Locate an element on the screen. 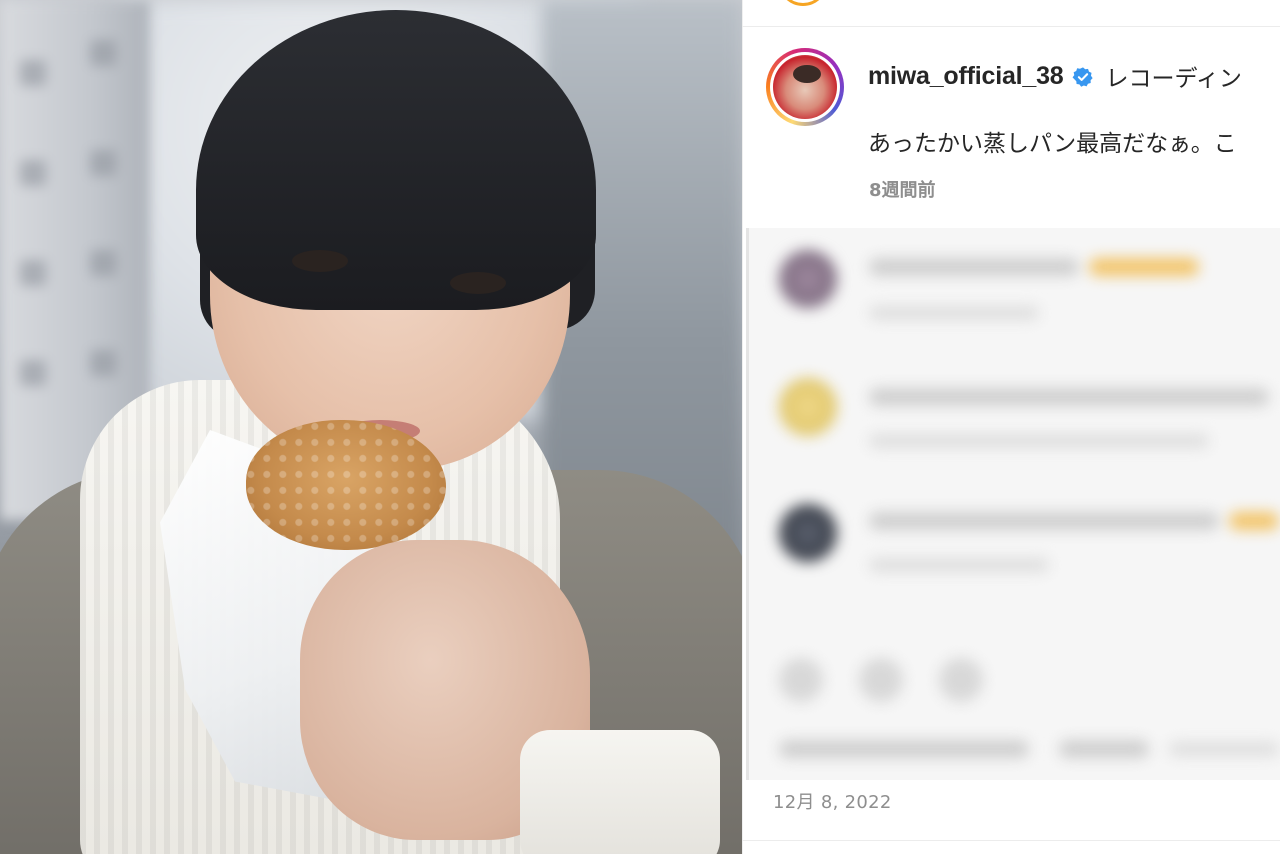 This screenshot has width=1280, height=854. share-icon is located at coordinates (961, 680).